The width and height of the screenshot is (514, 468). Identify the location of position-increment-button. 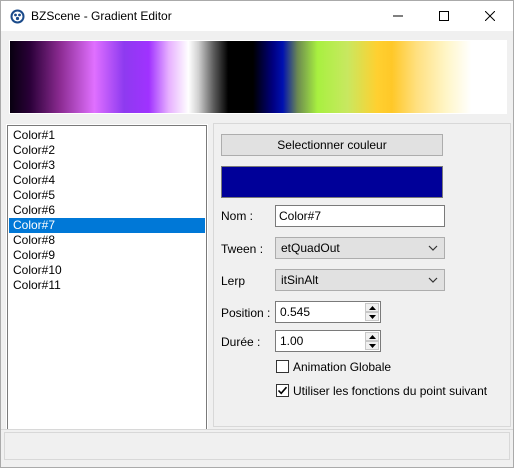
(372, 307).